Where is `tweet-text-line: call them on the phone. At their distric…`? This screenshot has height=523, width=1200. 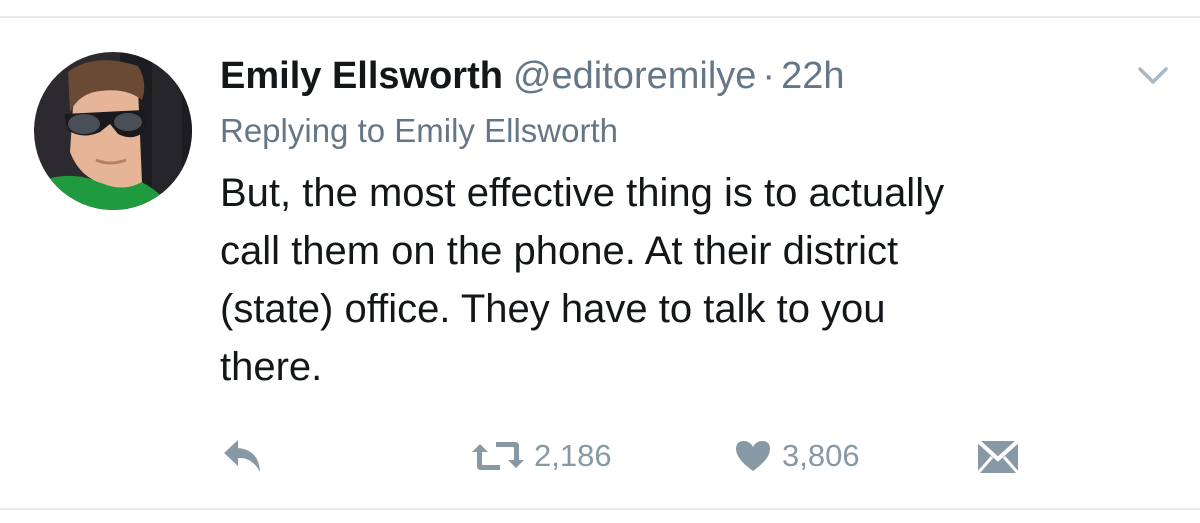 tweet-text-line: call them on the phone. At their distric… is located at coordinates (559, 251).